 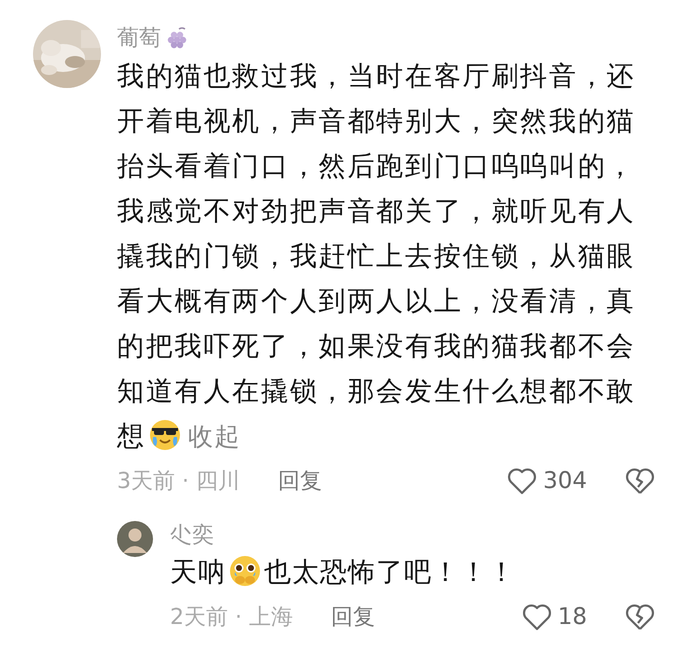 I want to click on comment-text: 想, so click(x=131, y=436).